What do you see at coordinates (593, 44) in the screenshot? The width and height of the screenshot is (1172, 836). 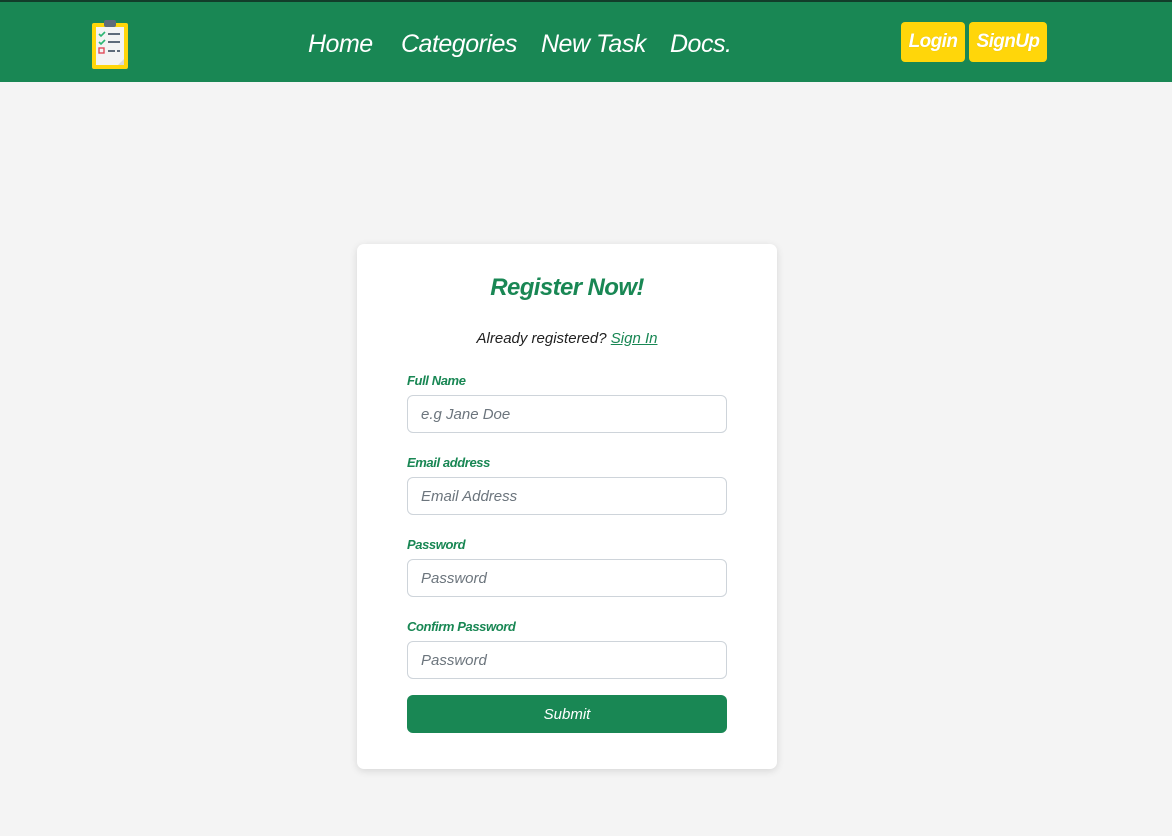 I see `nav-link-new-task: New Task` at bounding box center [593, 44].